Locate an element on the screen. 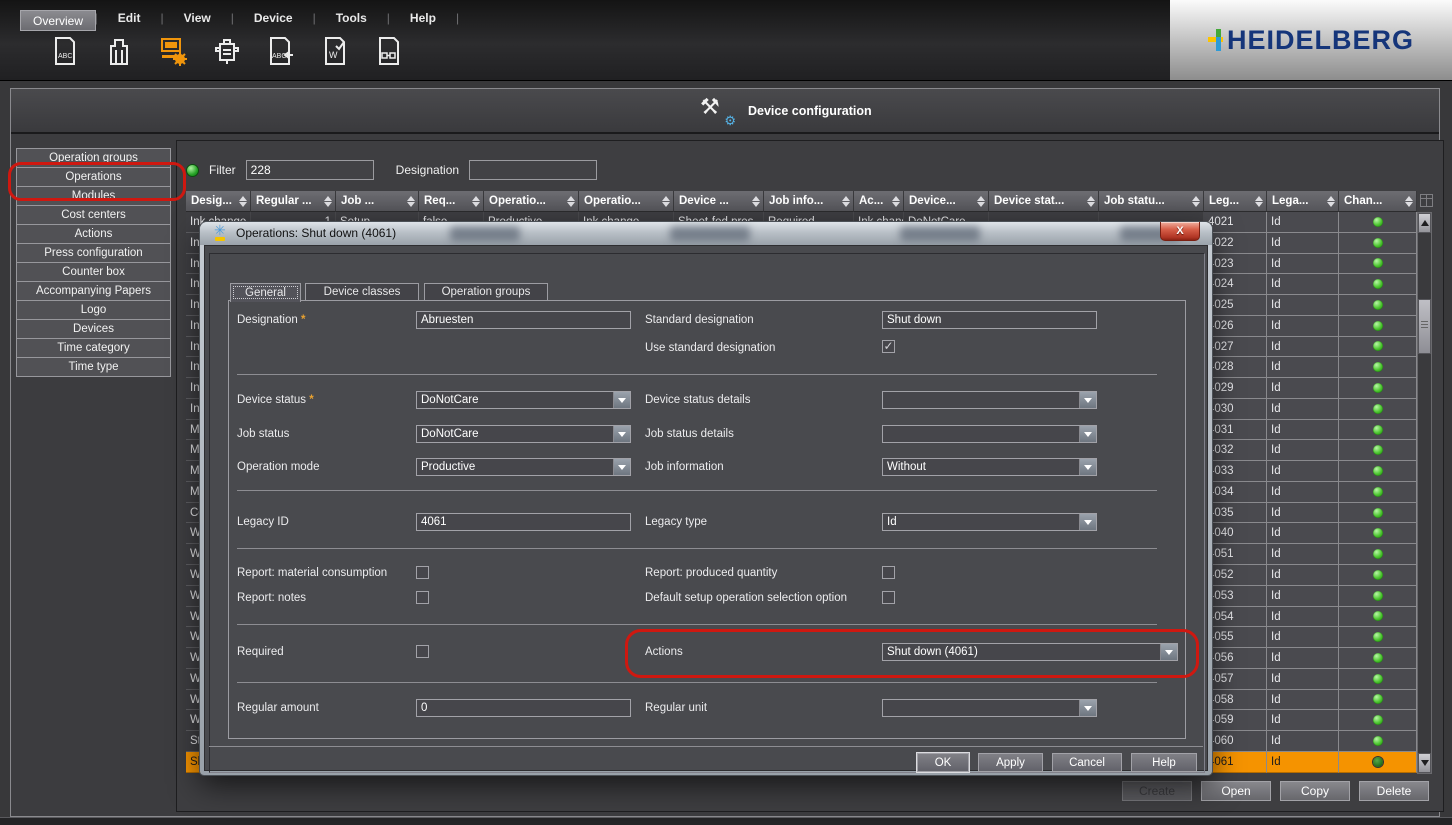  operation-mode-select: Productive is located at coordinates (523, 467).